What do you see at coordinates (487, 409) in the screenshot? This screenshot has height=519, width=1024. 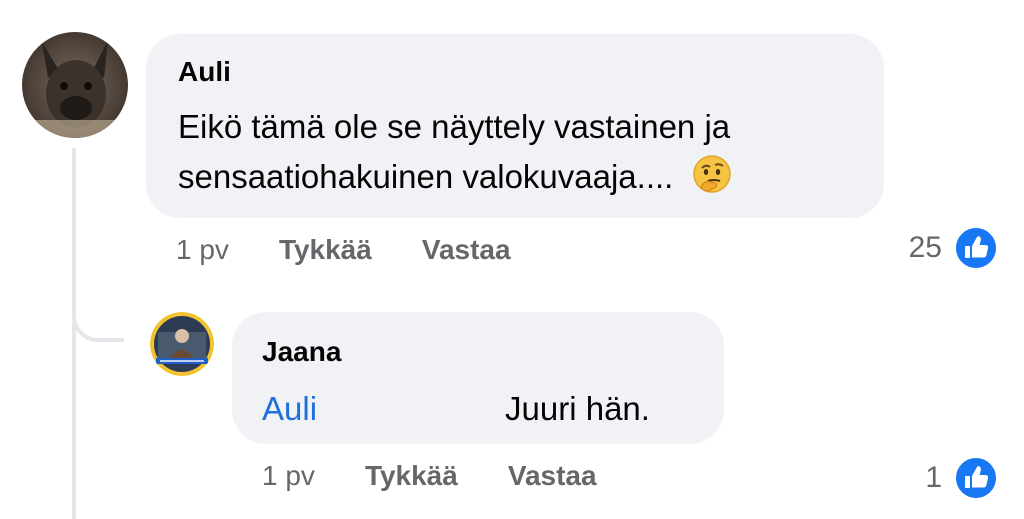 I see `comment-text: Auli Juuri hän.` at bounding box center [487, 409].